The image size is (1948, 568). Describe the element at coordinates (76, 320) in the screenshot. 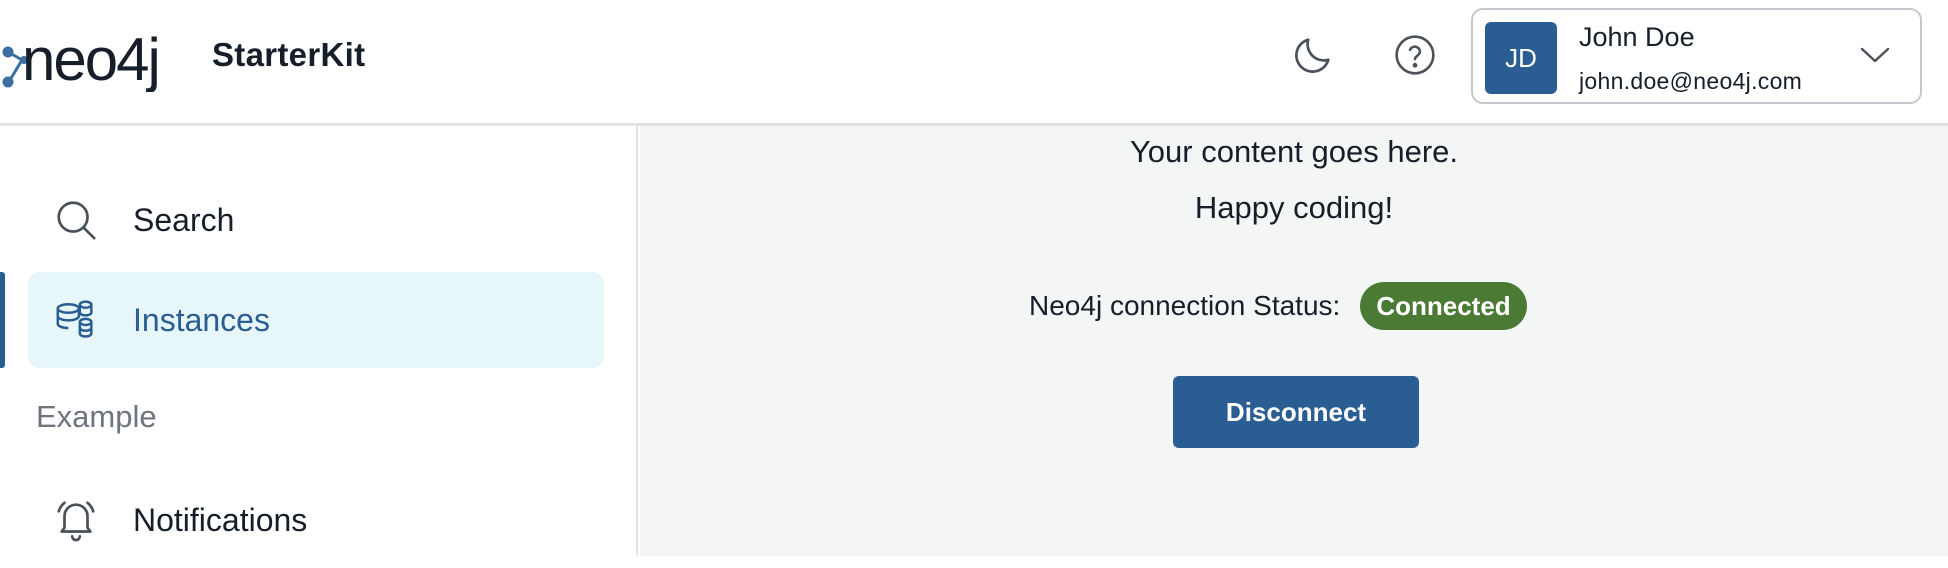

I see `database-instances-icon` at that location.